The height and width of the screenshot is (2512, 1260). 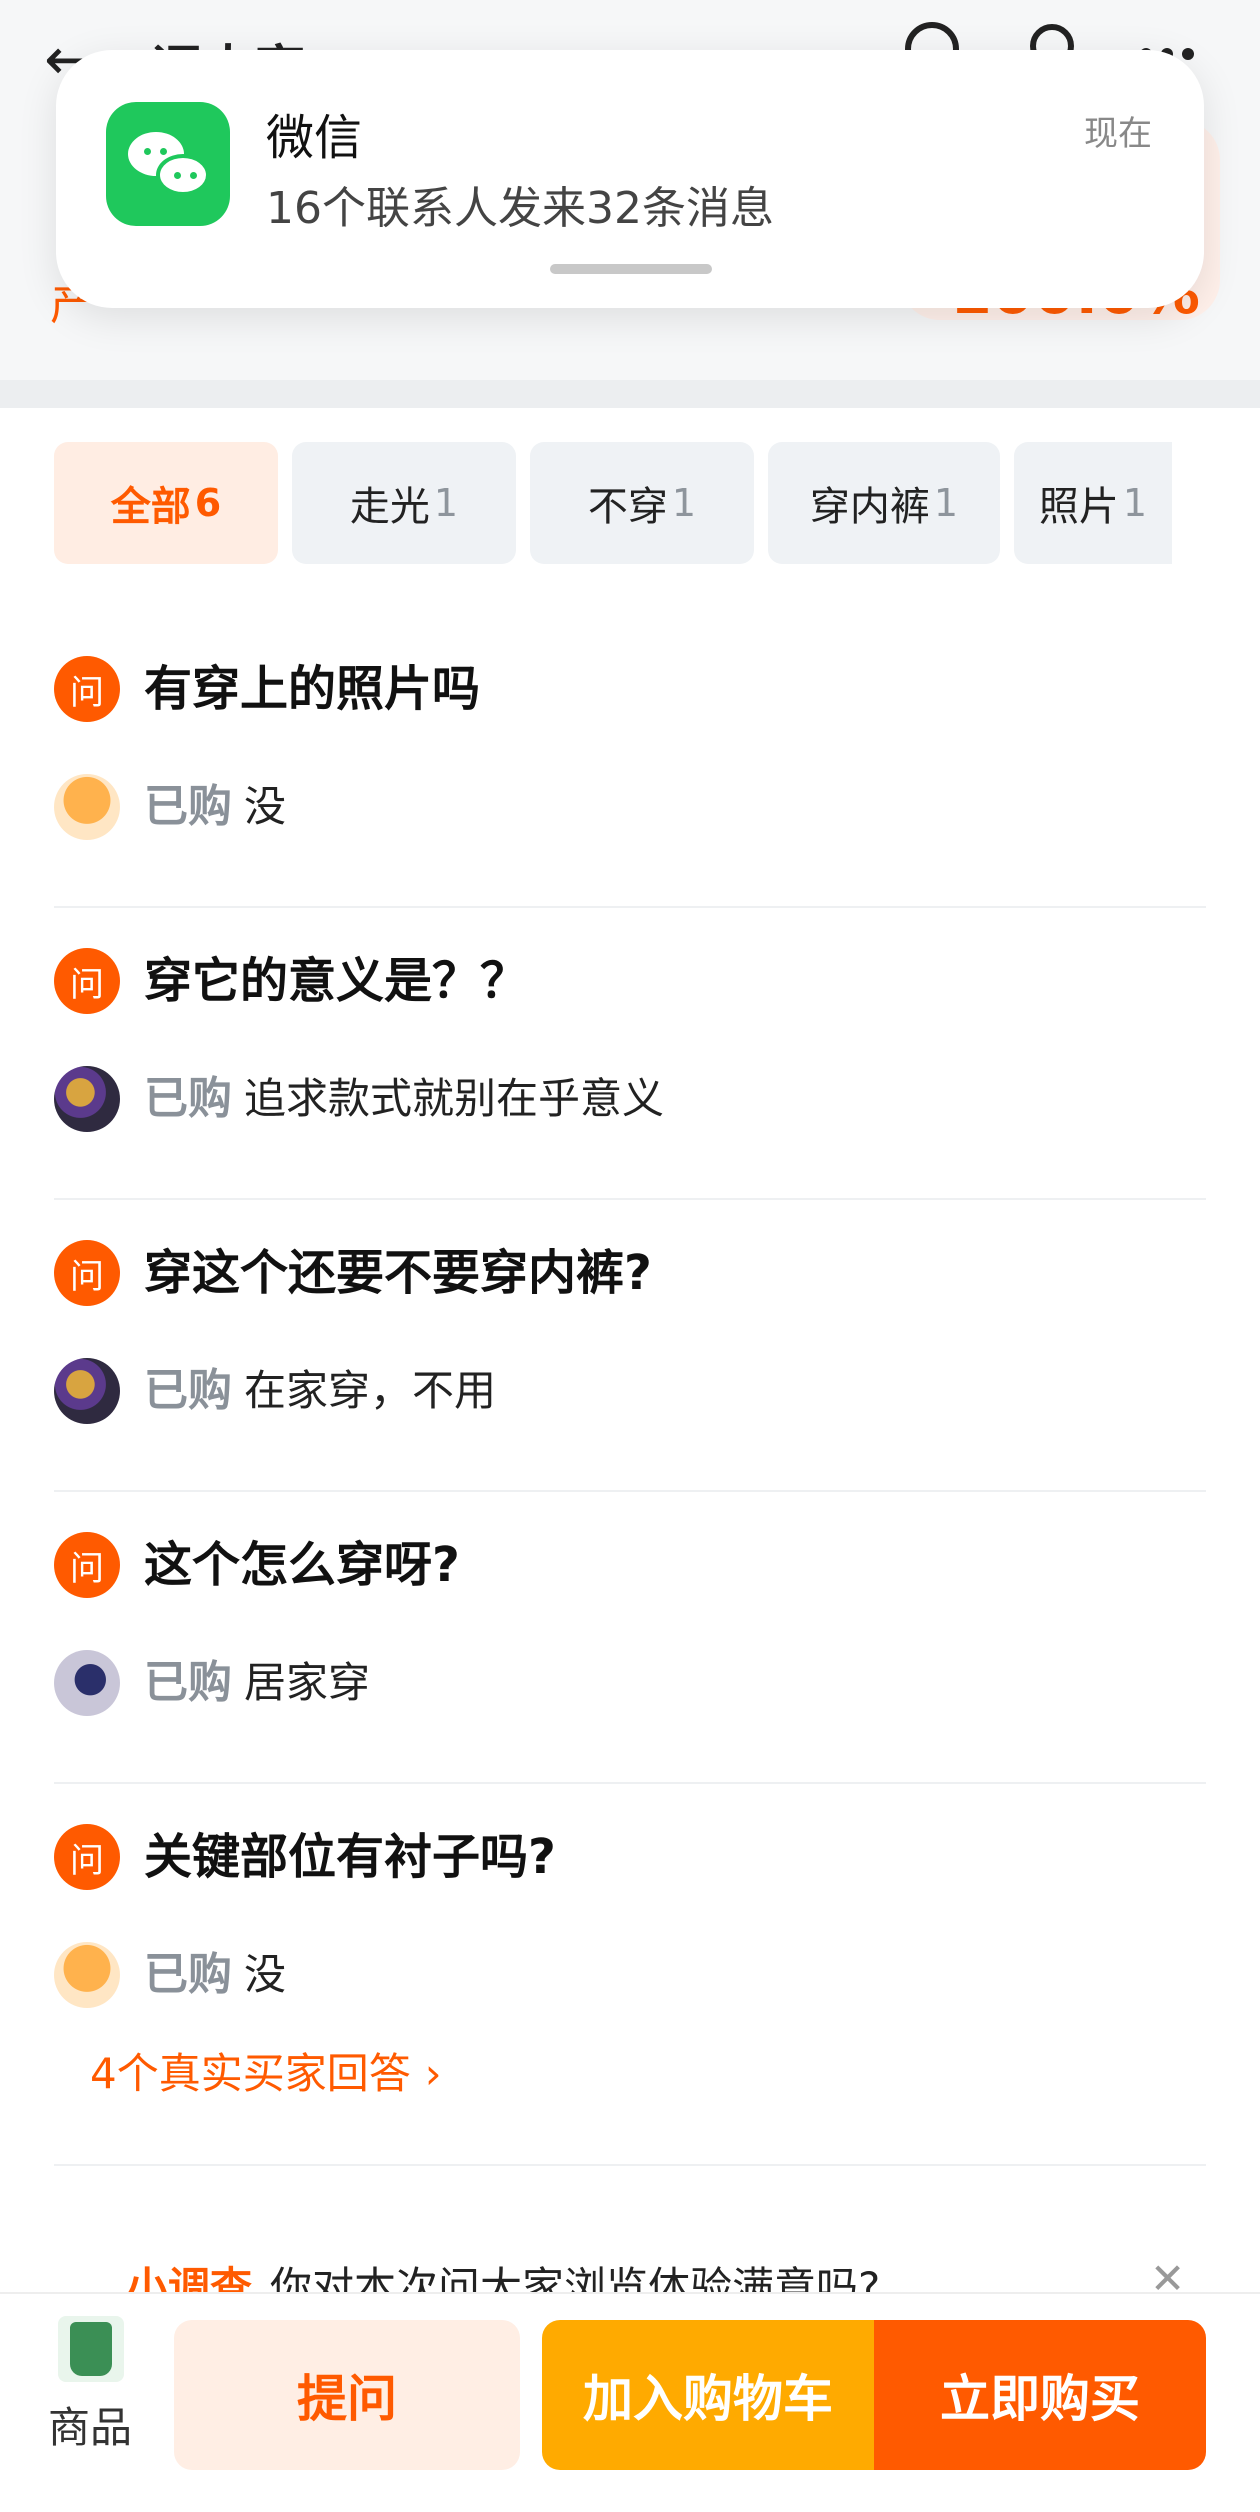 What do you see at coordinates (150, 507) in the screenshot?
I see `tab-label: 全部` at bounding box center [150, 507].